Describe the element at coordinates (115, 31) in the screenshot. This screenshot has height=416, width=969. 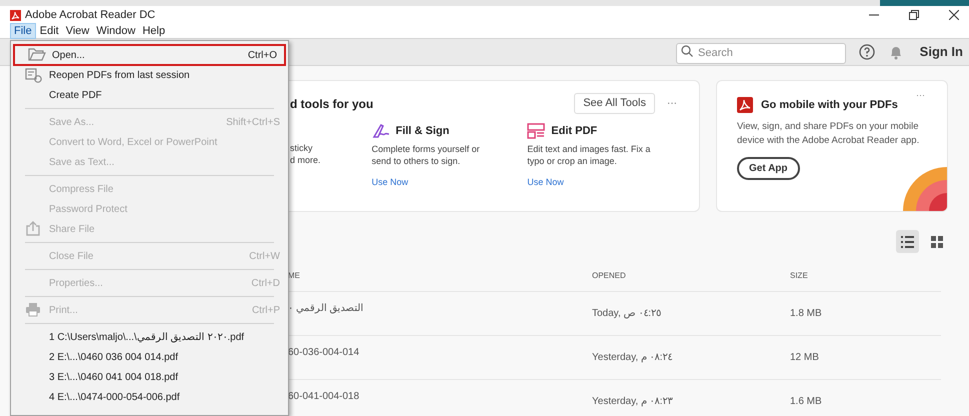
I see `menu-bar-item: Window` at that location.